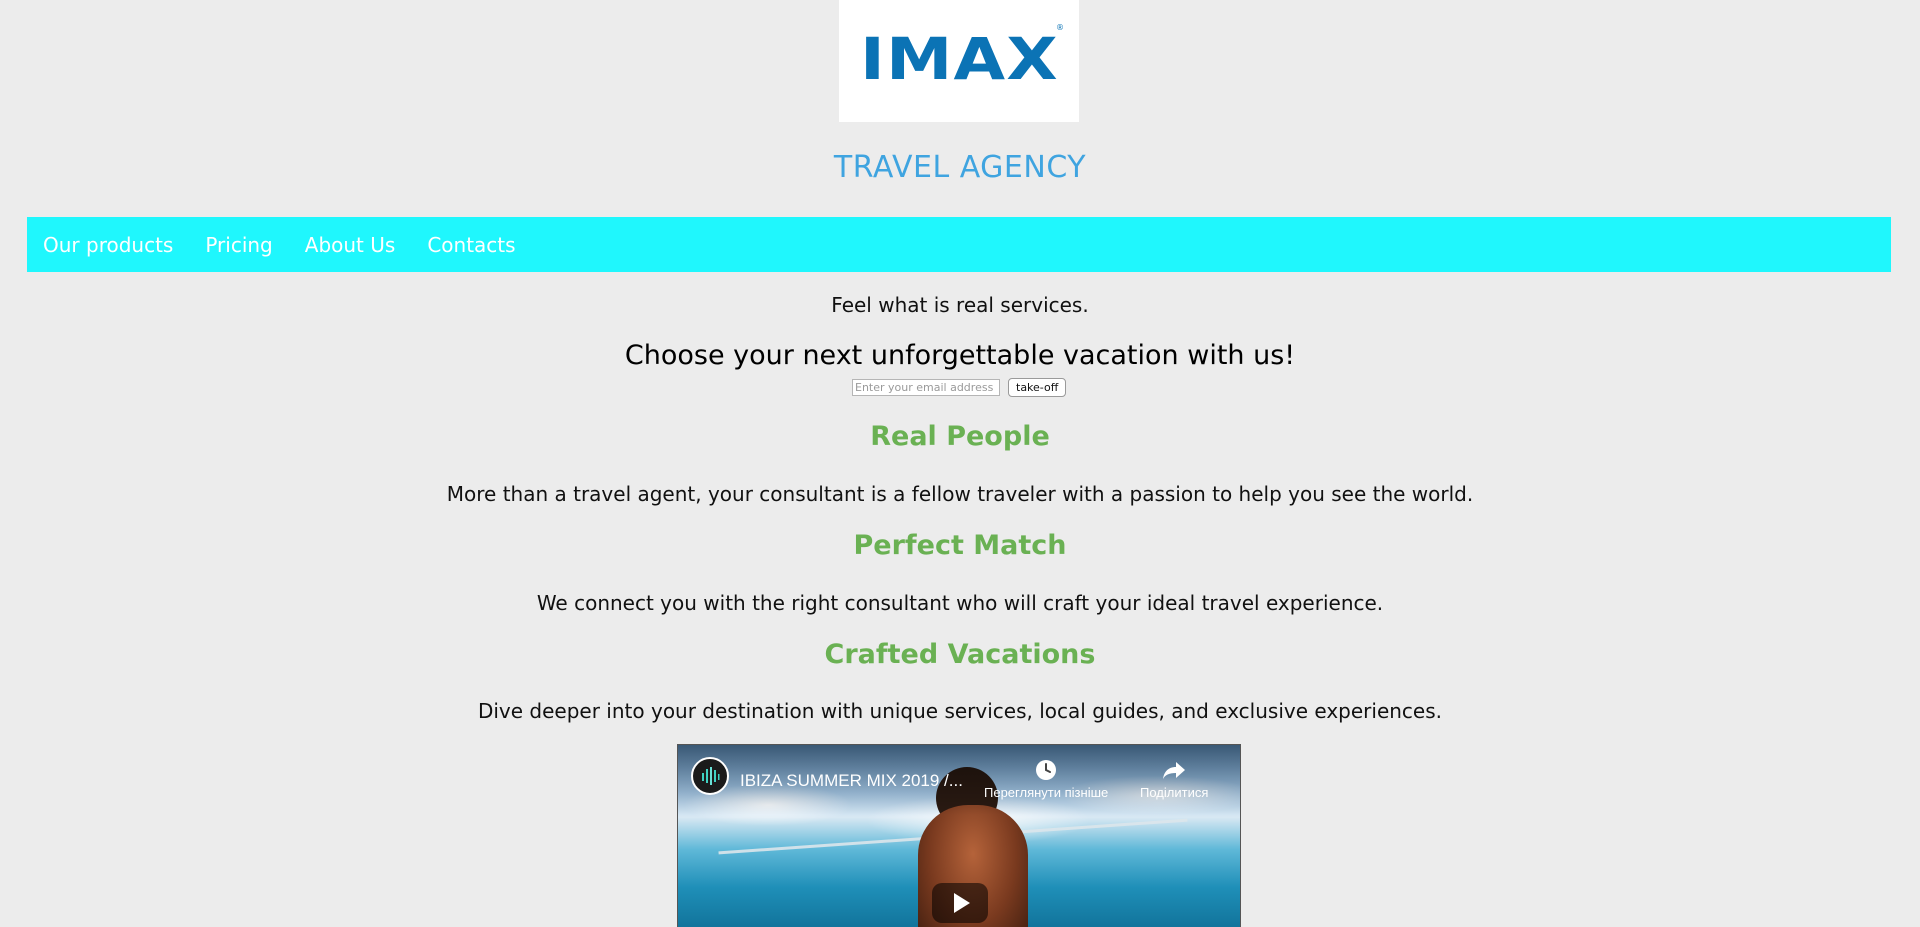 This screenshot has height=927, width=1920. What do you see at coordinates (960, 436) in the screenshot?
I see `section-heading-real-people: Real People` at bounding box center [960, 436].